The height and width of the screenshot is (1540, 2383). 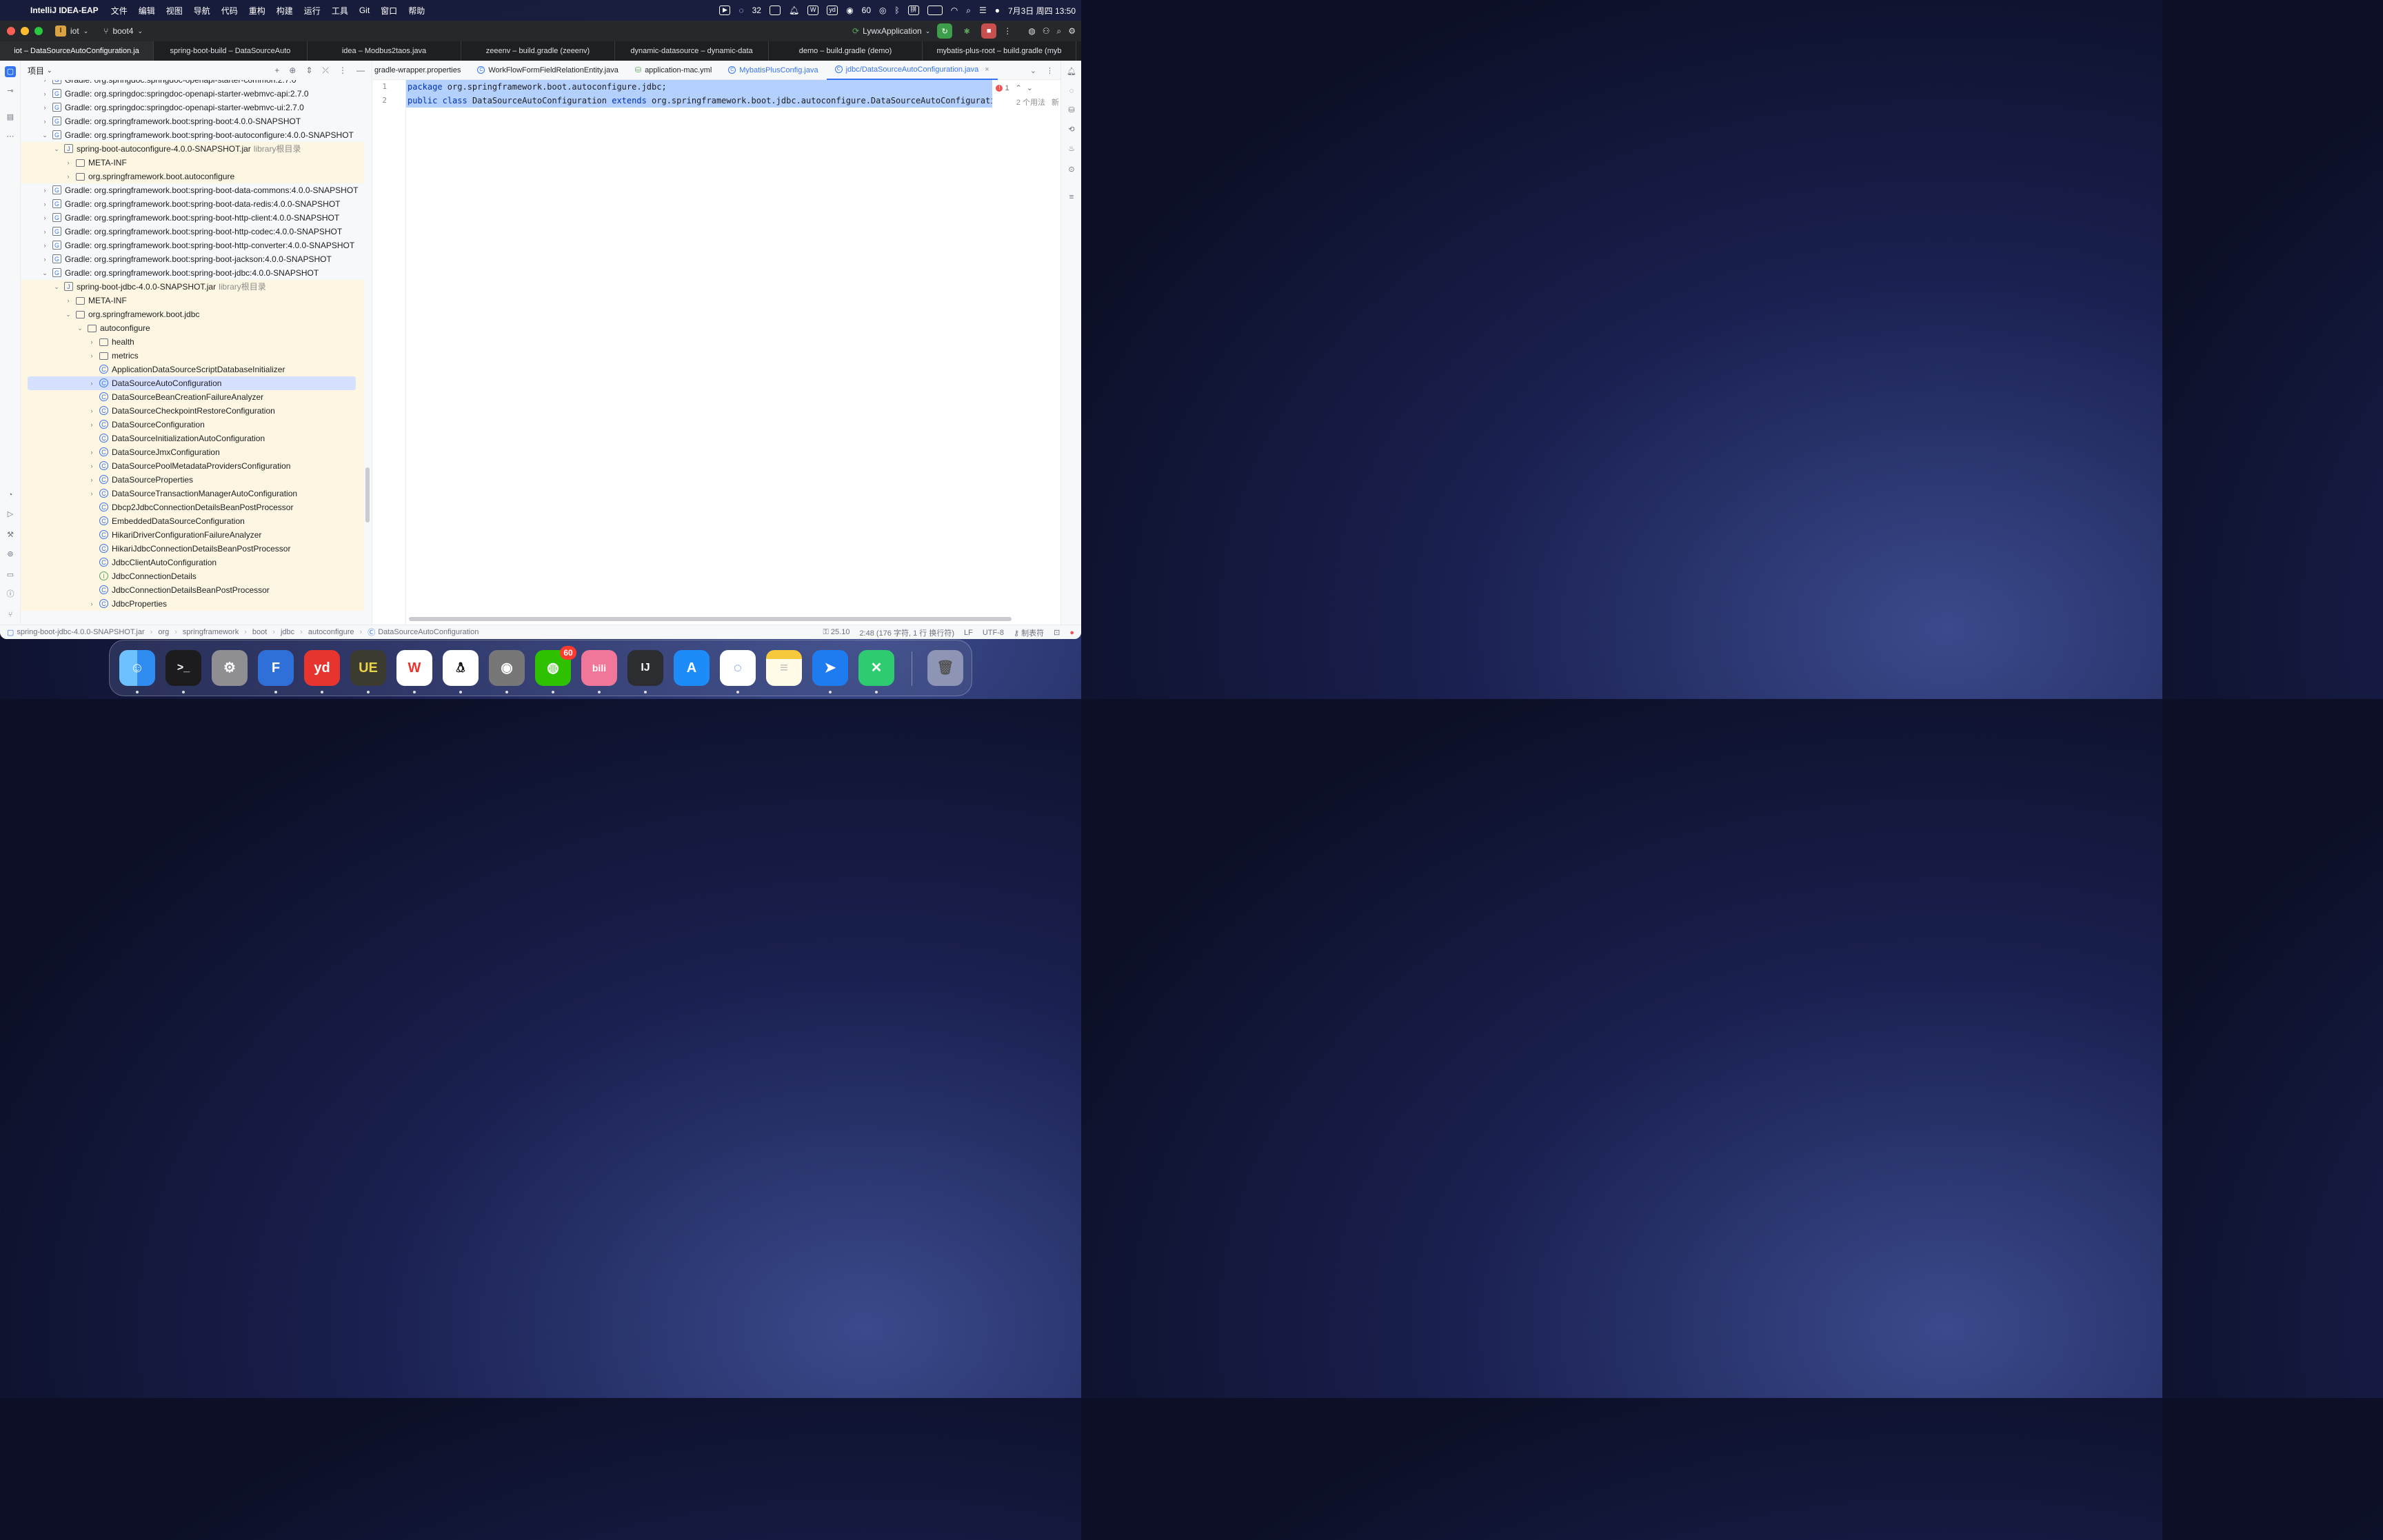 What do you see at coordinates (10, 495) in the screenshot?
I see `profiler-icon: ◔` at bounding box center [10, 495].